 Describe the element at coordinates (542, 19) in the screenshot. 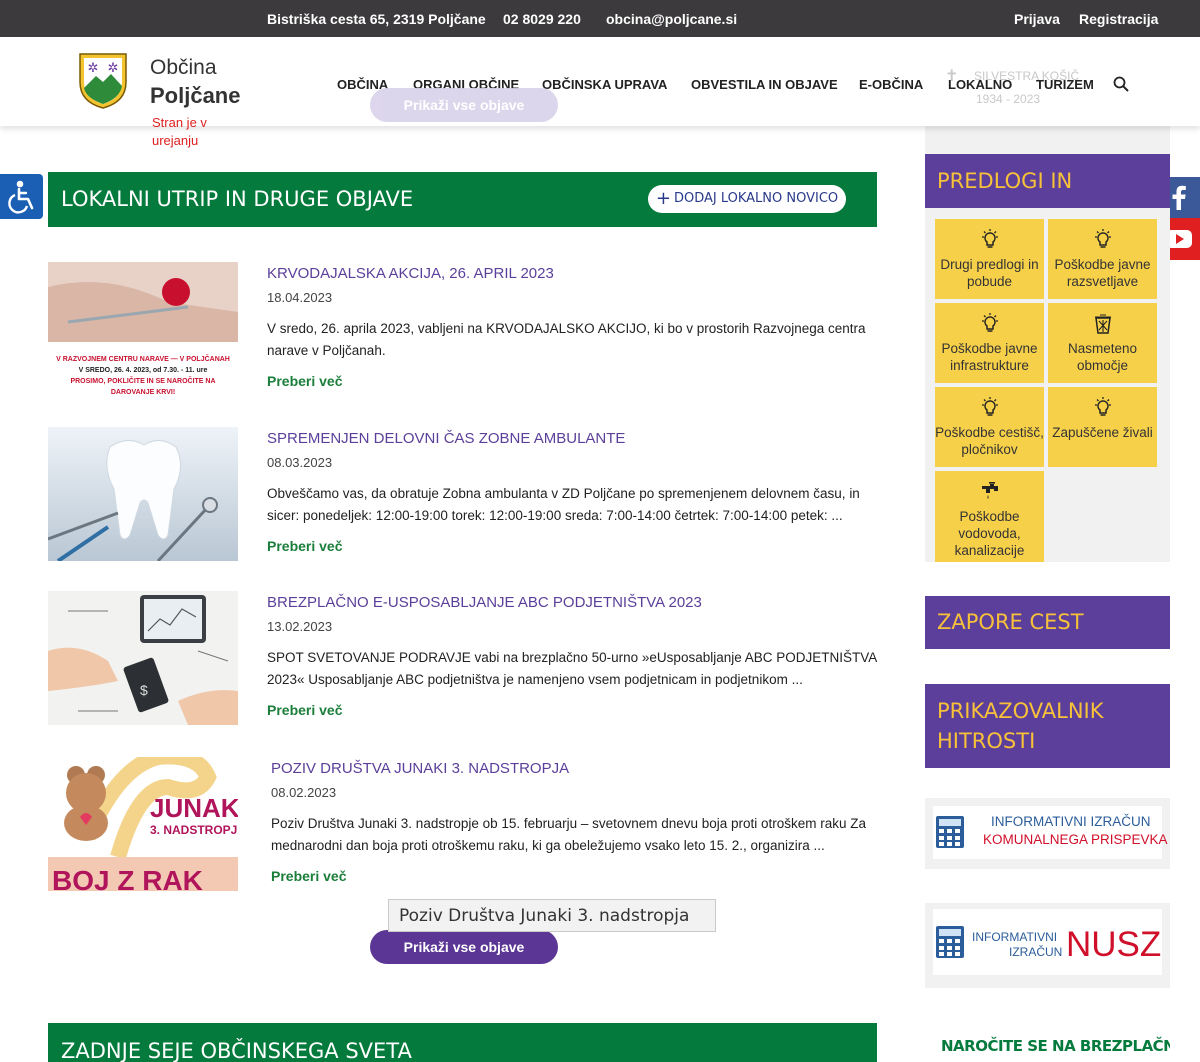

I see `phone-link: 02 8029 220` at that location.